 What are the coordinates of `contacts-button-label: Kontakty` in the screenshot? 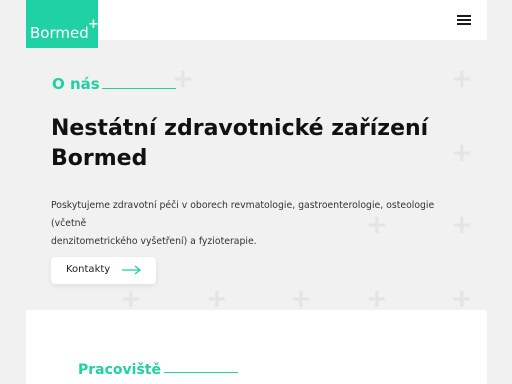 It's located at (88, 269).